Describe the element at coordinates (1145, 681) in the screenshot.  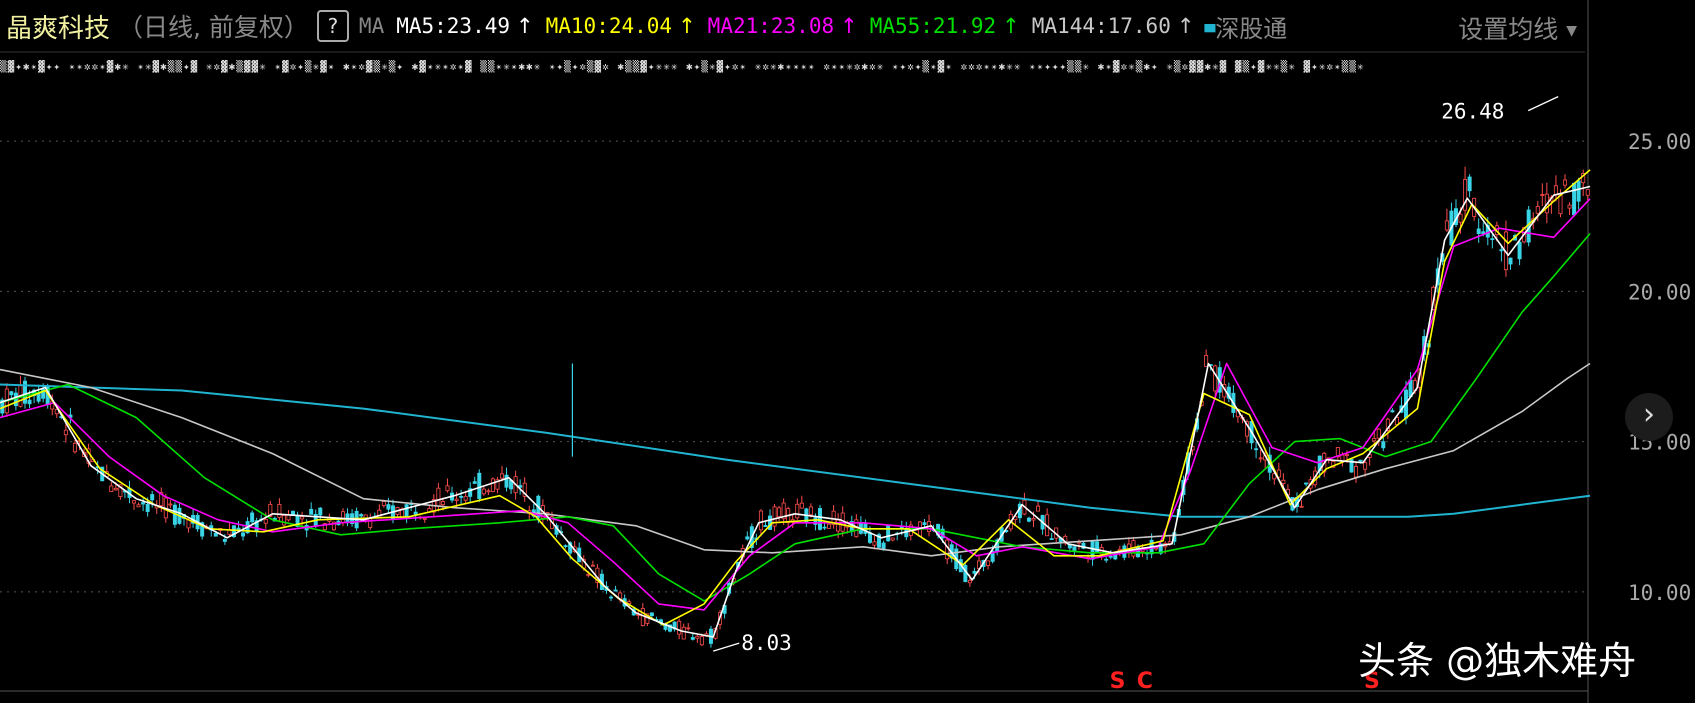
I see `signal-marker-1: C` at that location.